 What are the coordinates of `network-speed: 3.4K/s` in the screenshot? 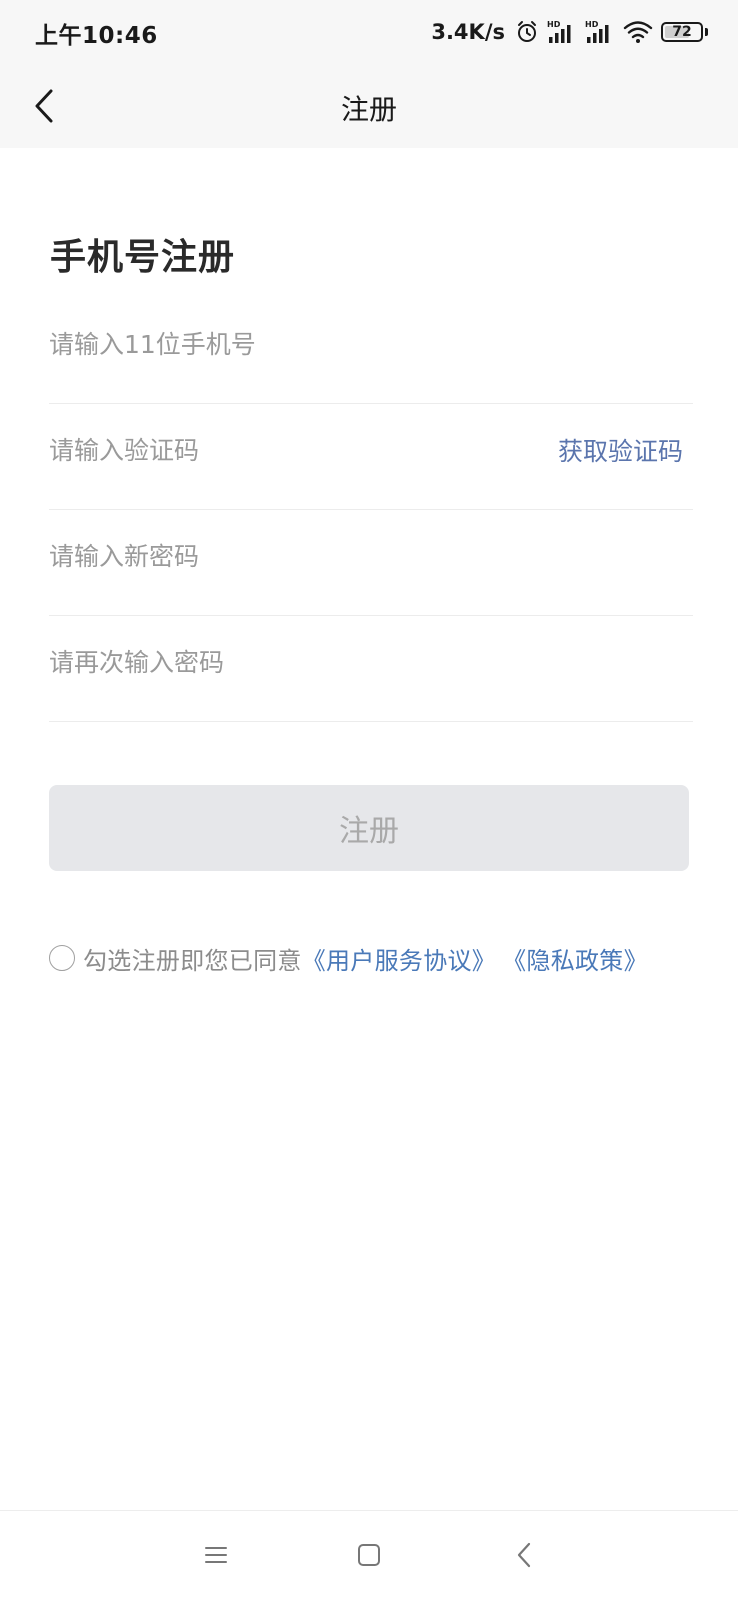 It's located at (468, 32).